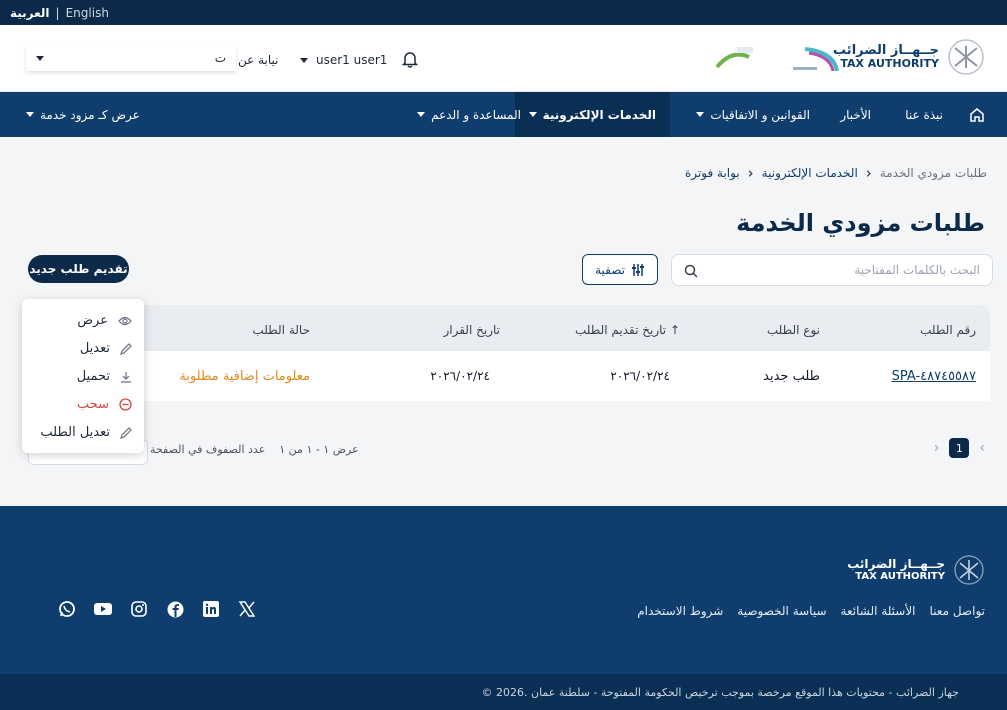 The width and height of the screenshot is (1007, 710). I want to click on minus-circle-icon, so click(125, 404).